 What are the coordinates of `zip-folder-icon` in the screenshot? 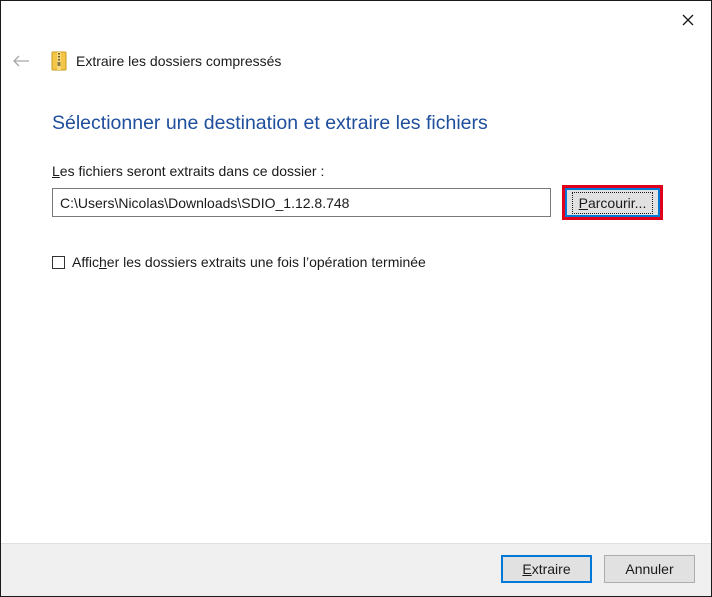 It's located at (59, 61).